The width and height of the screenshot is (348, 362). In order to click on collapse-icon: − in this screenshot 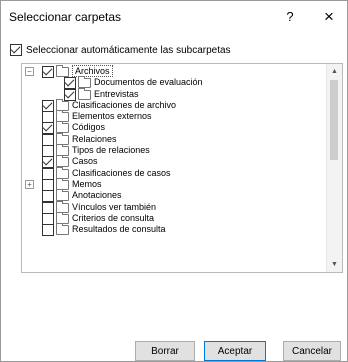, I will do `click(29, 71)`.